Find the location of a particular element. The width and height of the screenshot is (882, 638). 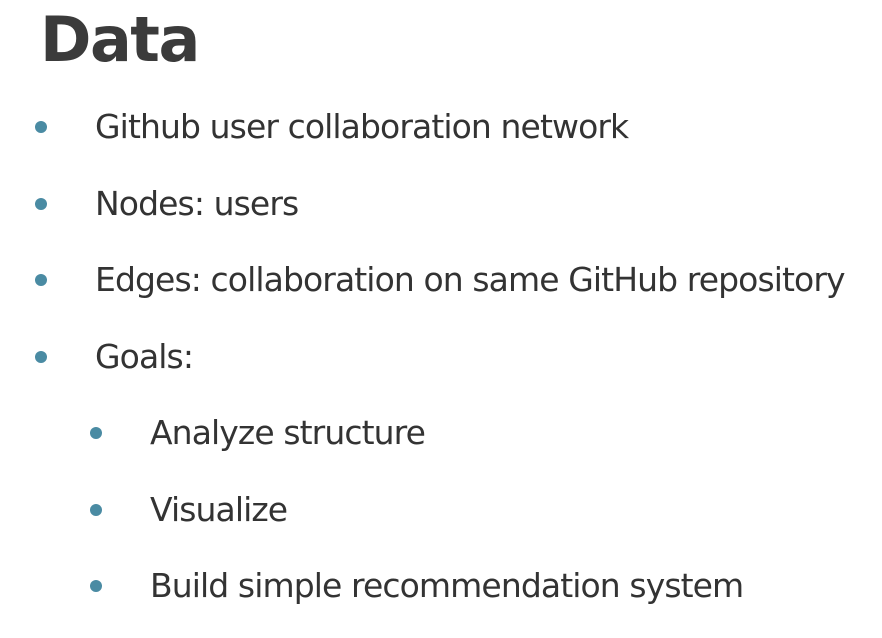

bullet-text: Goals: is located at coordinates (144, 356).